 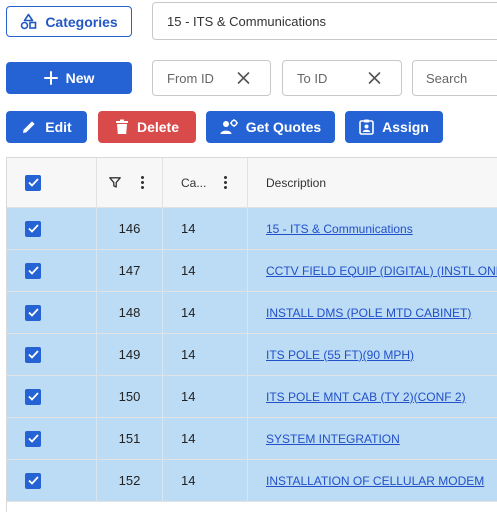 I want to click on category-value: 15 - ITS & Communications, so click(x=246, y=21).